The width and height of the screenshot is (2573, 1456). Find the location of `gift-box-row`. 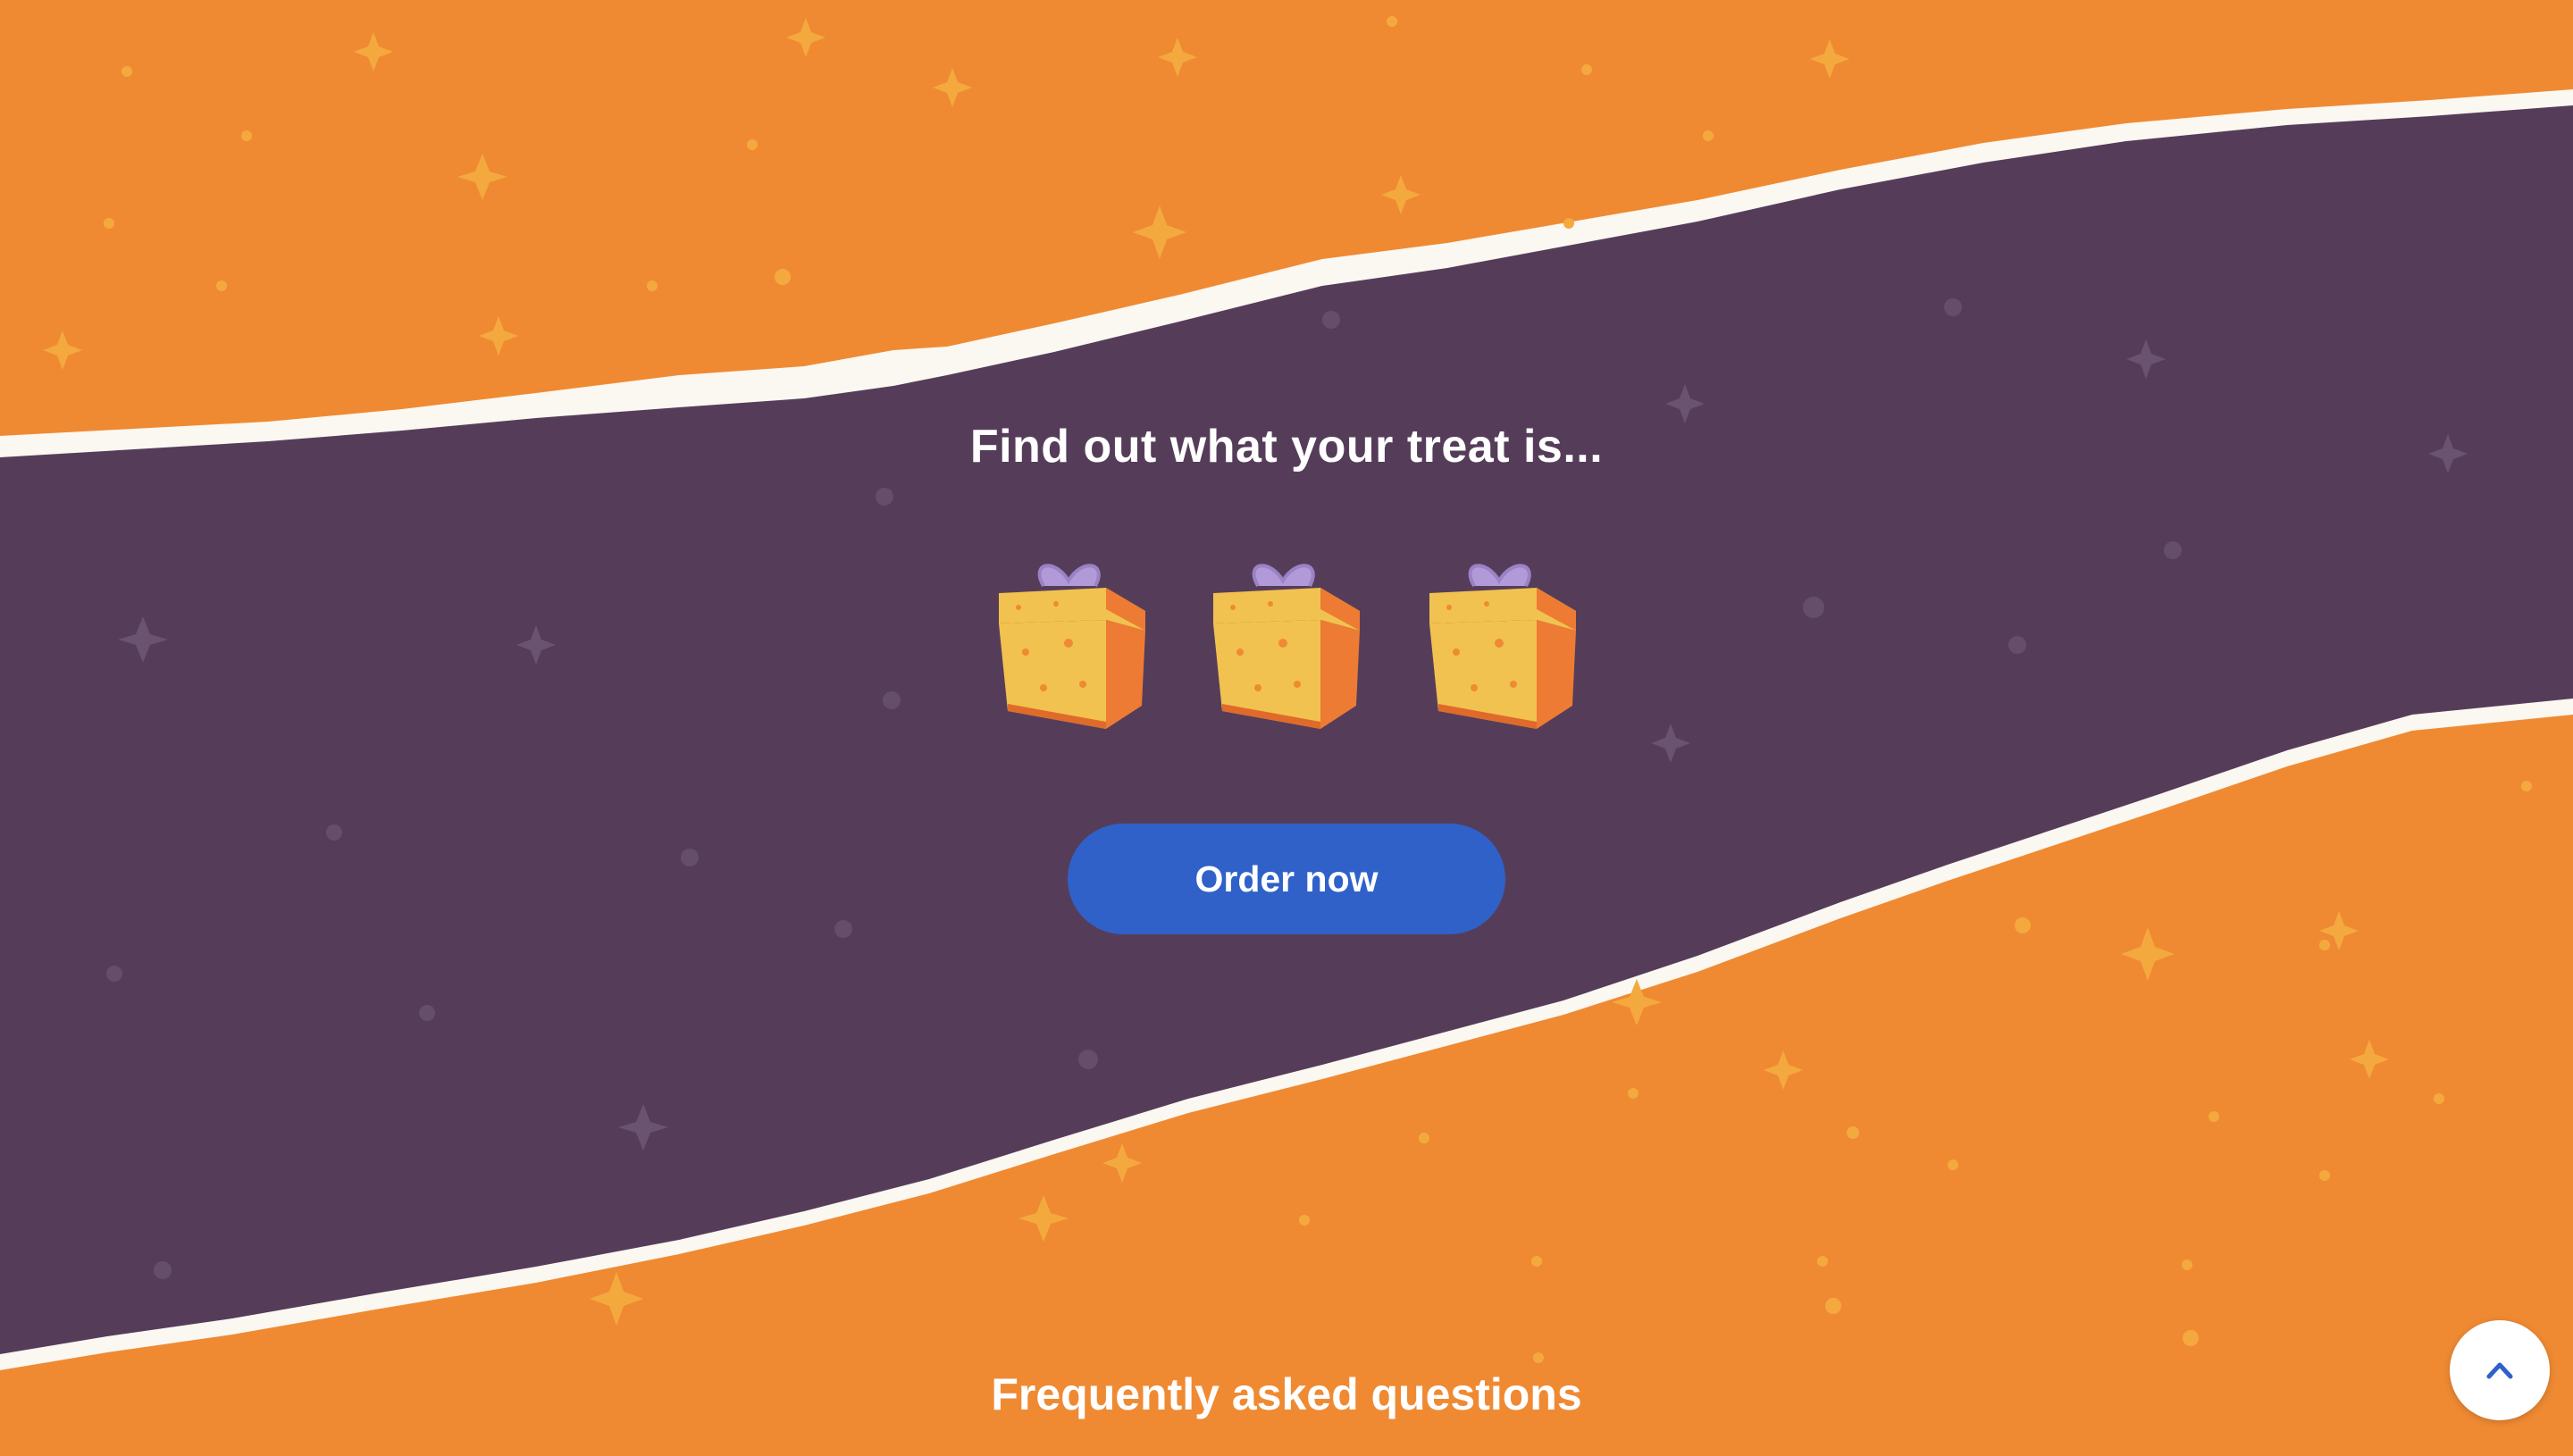

gift-box-row is located at coordinates (1286, 647).